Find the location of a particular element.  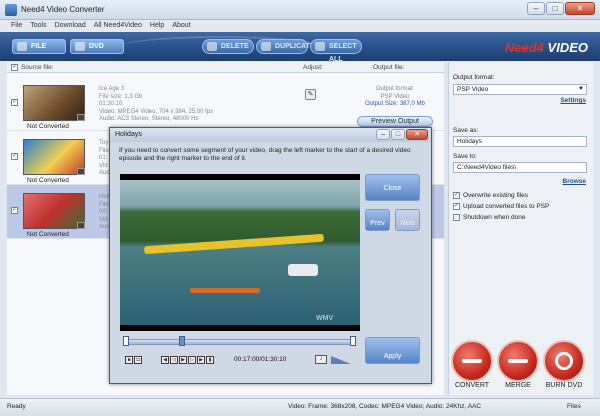

menu-file: File is located at coordinates (16, 26).